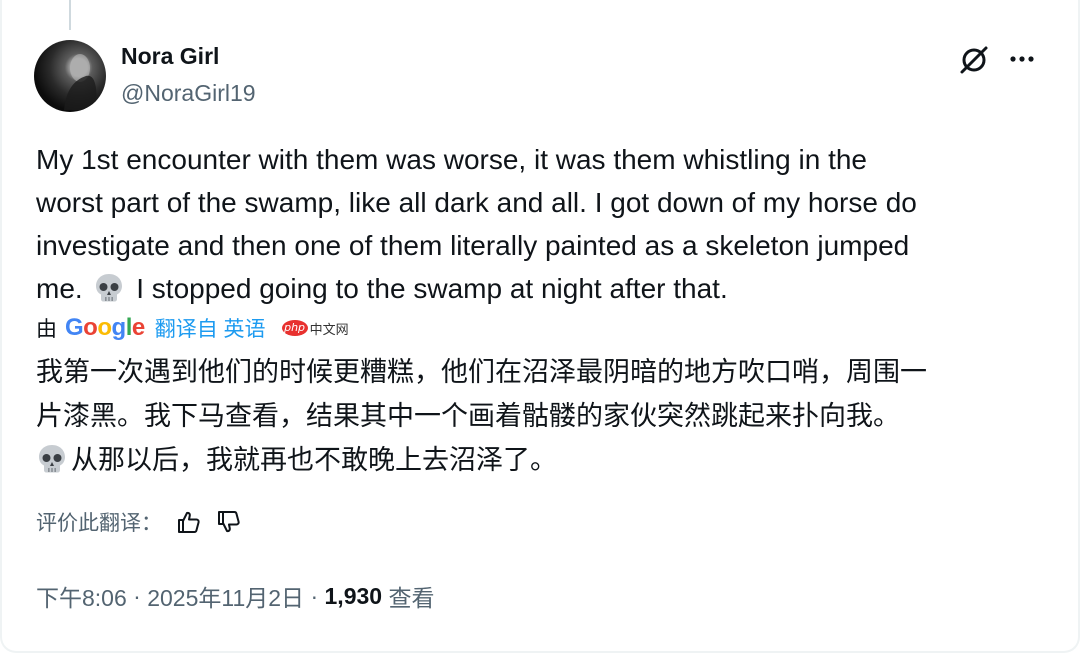  I want to click on more-icon, so click(1022, 59).